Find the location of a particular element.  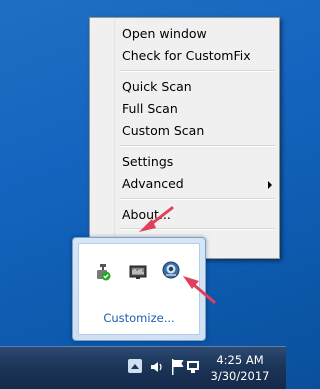

volume-icon is located at coordinates (157, 369).